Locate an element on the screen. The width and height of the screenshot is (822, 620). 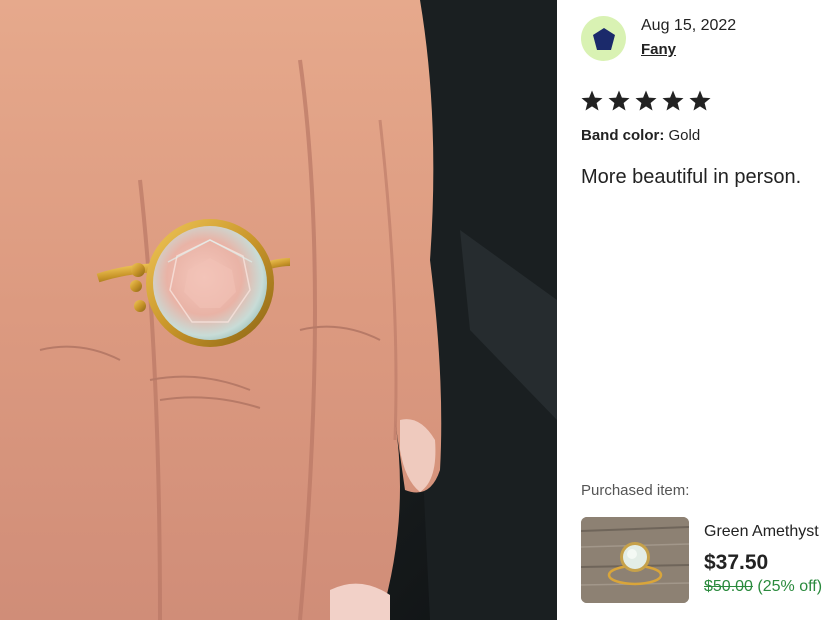
variation-label: Band color is located at coordinates (620, 135).